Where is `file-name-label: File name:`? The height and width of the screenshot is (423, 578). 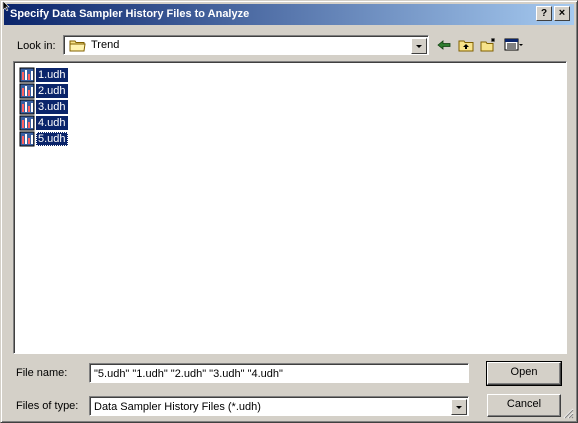
file-name-label: File name: is located at coordinates (42, 373).